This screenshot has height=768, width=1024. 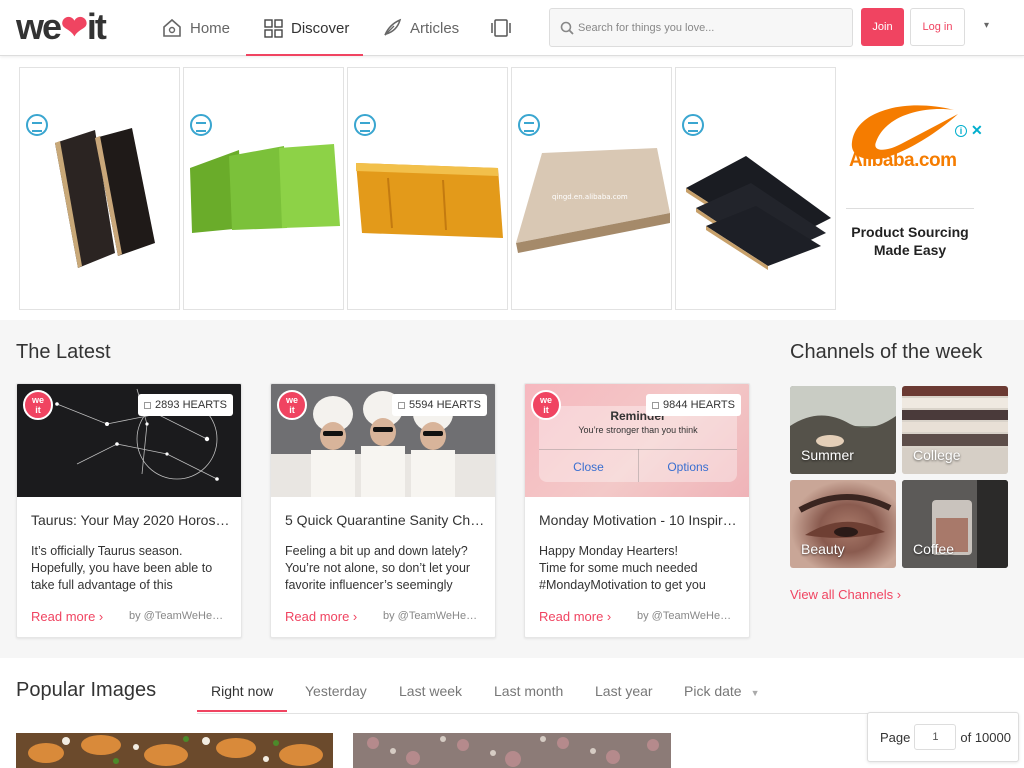 What do you see at coordinates (191, 405) in the screenshot?
I see `hearts-count-text: 2893 HEARTS` at bounding box center [191, 405].